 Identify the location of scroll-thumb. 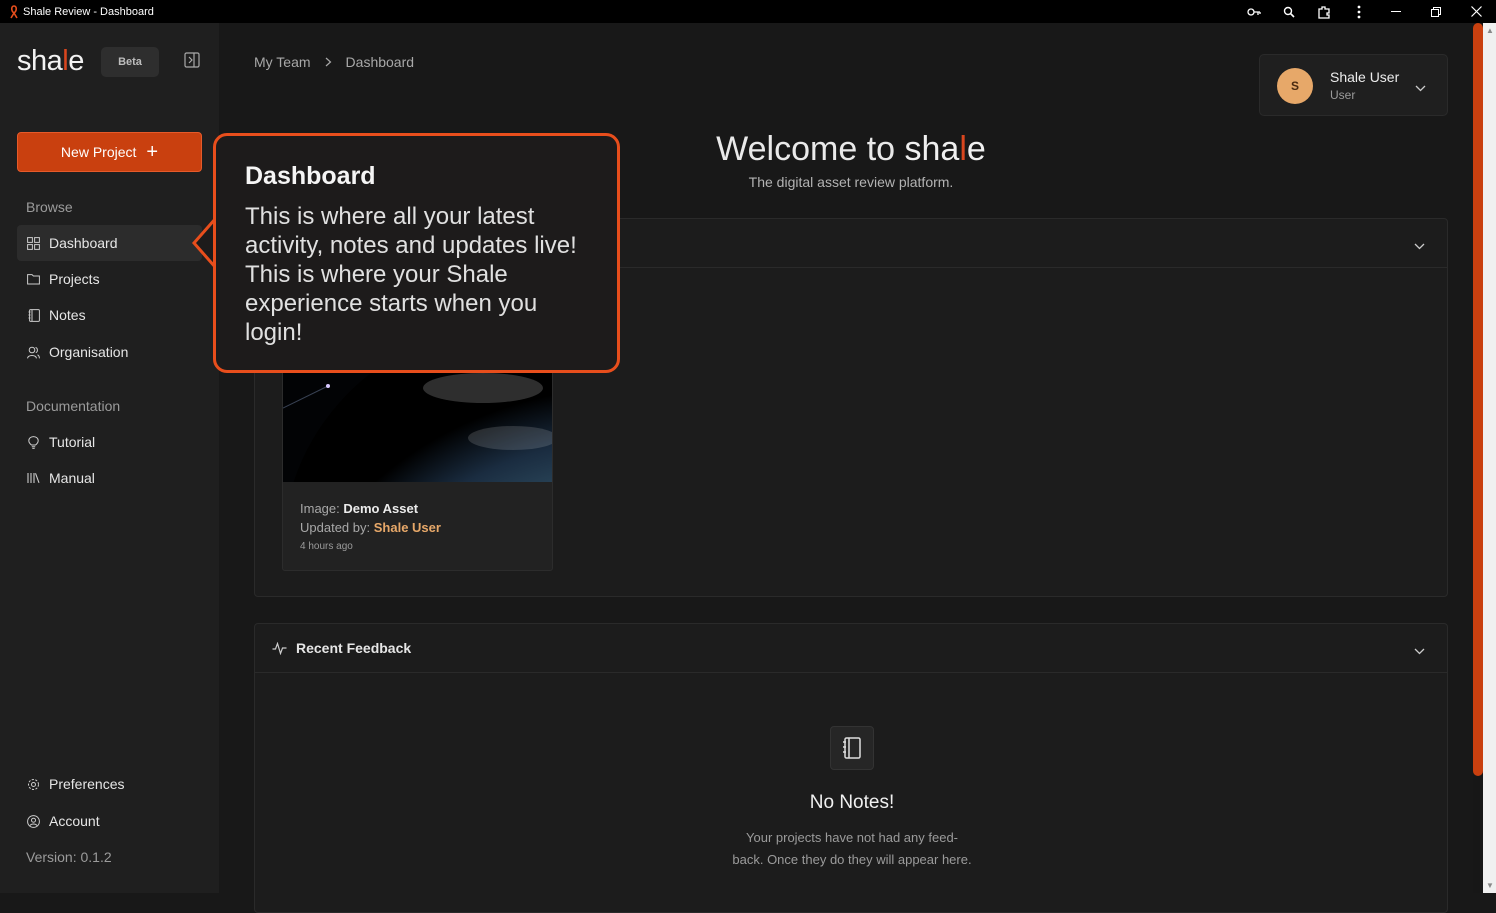
(1478, 399).